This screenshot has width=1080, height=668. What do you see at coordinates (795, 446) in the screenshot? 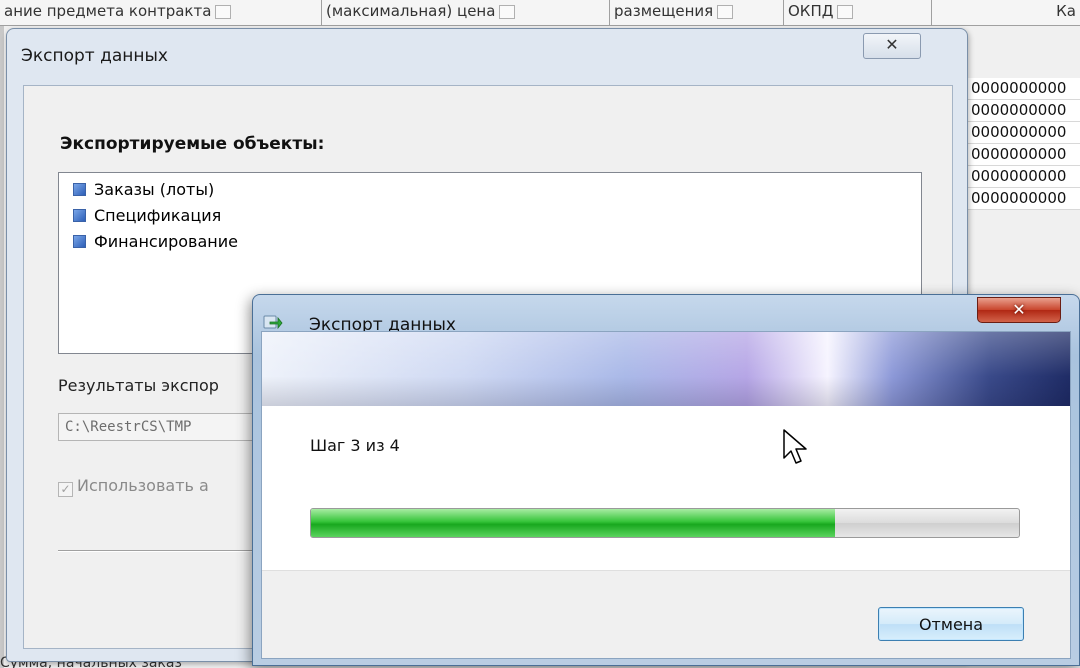
I see `mouse-pointer-icon` at bounding box center [795, 446].